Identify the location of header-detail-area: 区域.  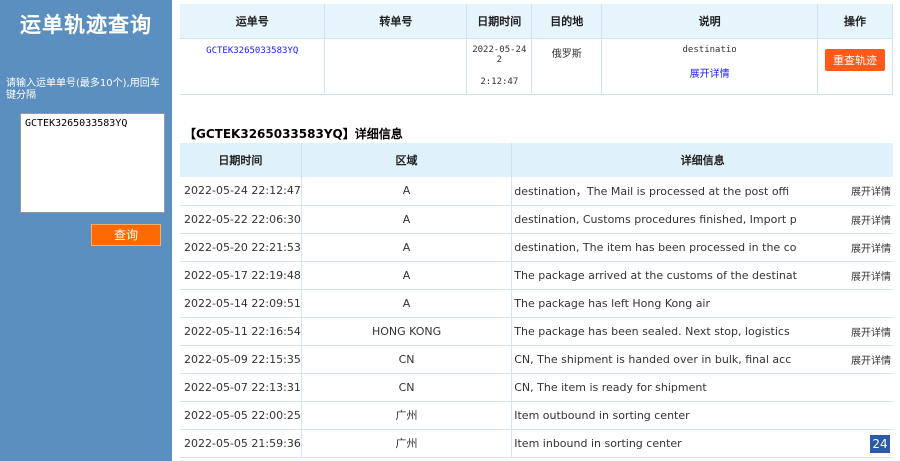
(407, 160).